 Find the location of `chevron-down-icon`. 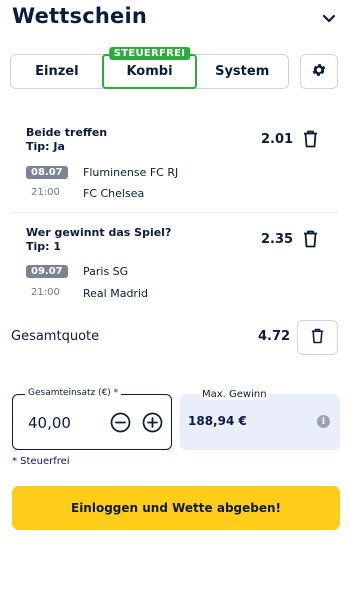

chevron-down-icon is located at coordinates (329, 19).